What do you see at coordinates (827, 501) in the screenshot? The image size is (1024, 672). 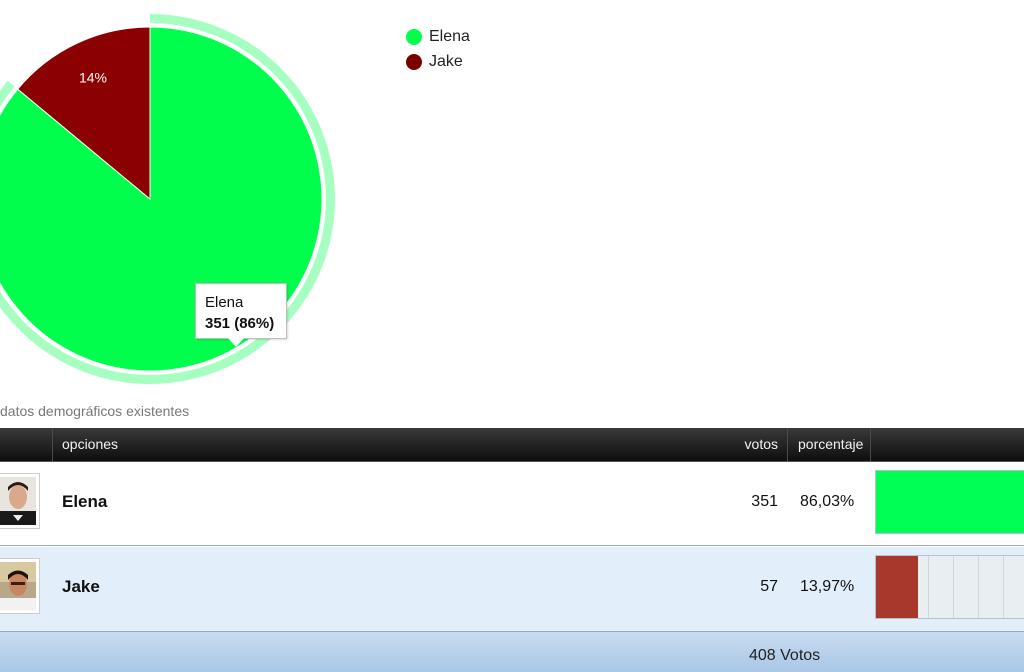 I see `option-percent: 86,03%` at bounding box center [827, 501].